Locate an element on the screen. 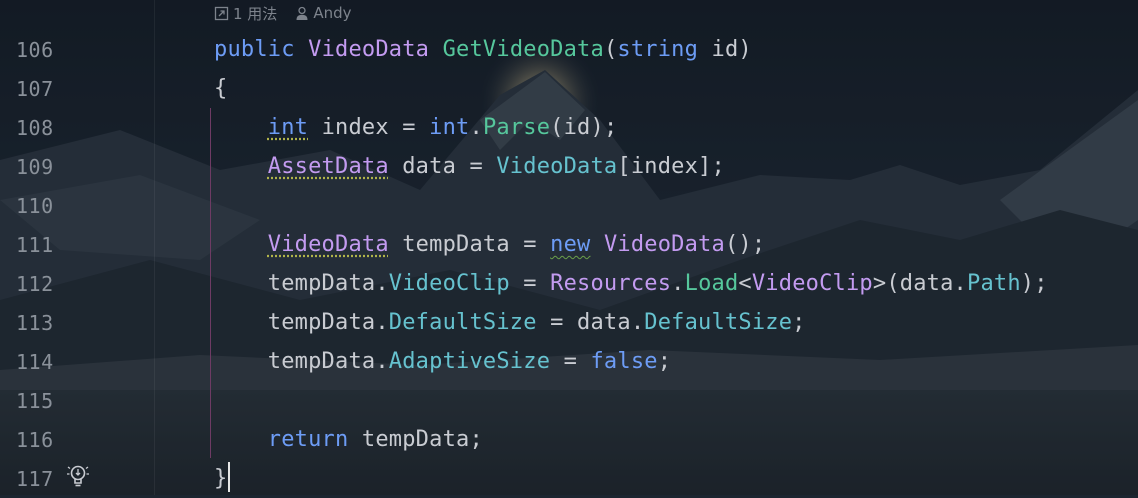  code-token: GetVideoData is located at coordinates (523, 49).